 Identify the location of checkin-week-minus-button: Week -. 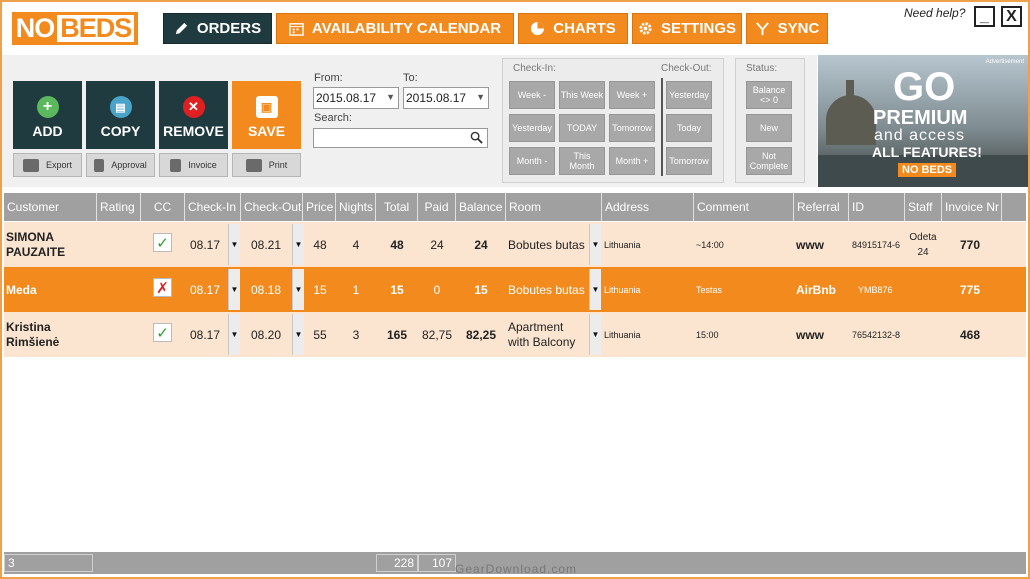
(532, 95).